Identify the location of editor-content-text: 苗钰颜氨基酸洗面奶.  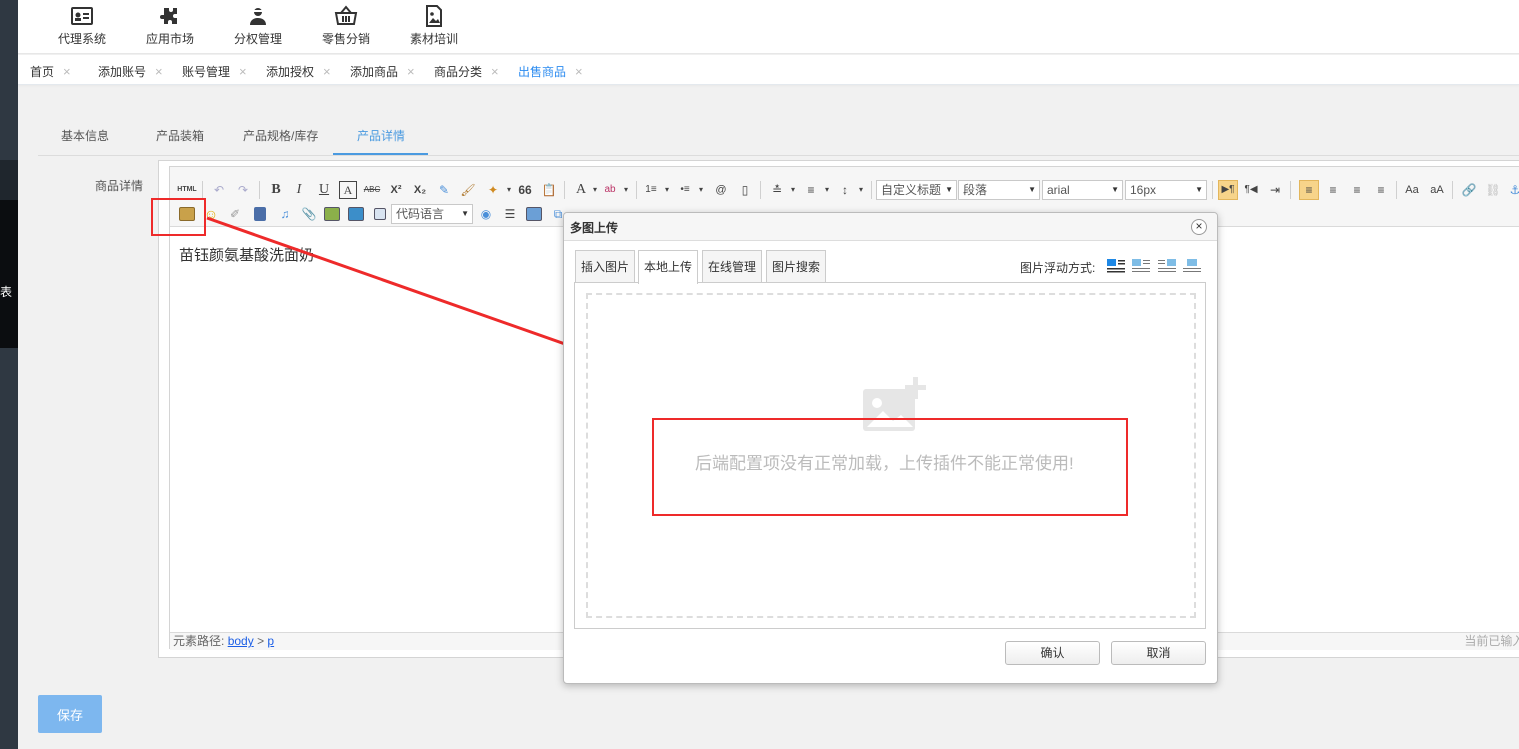
(246, 254).